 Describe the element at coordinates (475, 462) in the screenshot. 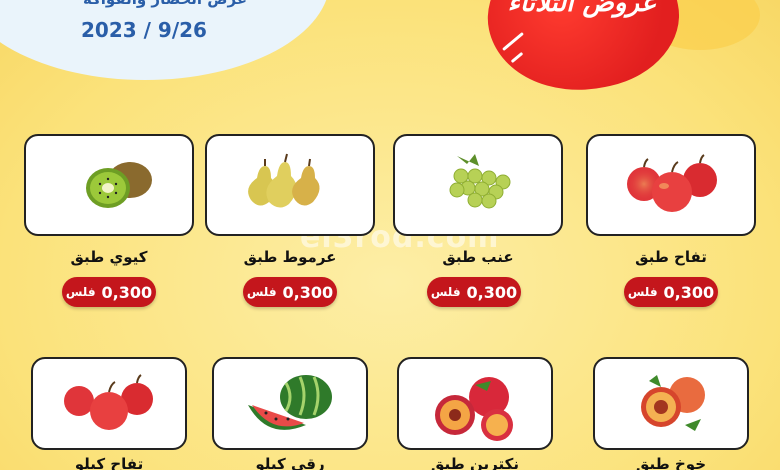

I see `product-name: نكترين طبق` at that location.